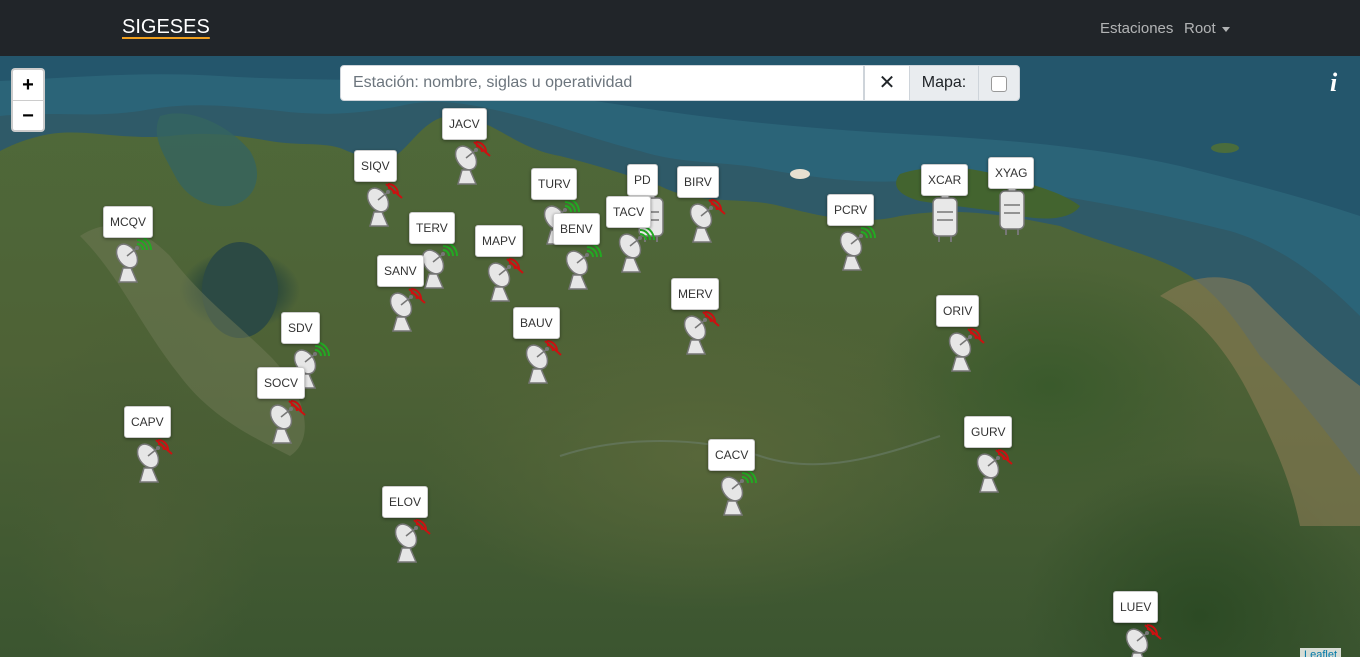 This screenshot has width=1360, height=657. I want to click on navbar: SIGESES Estaciones Root, so click(680, 28).